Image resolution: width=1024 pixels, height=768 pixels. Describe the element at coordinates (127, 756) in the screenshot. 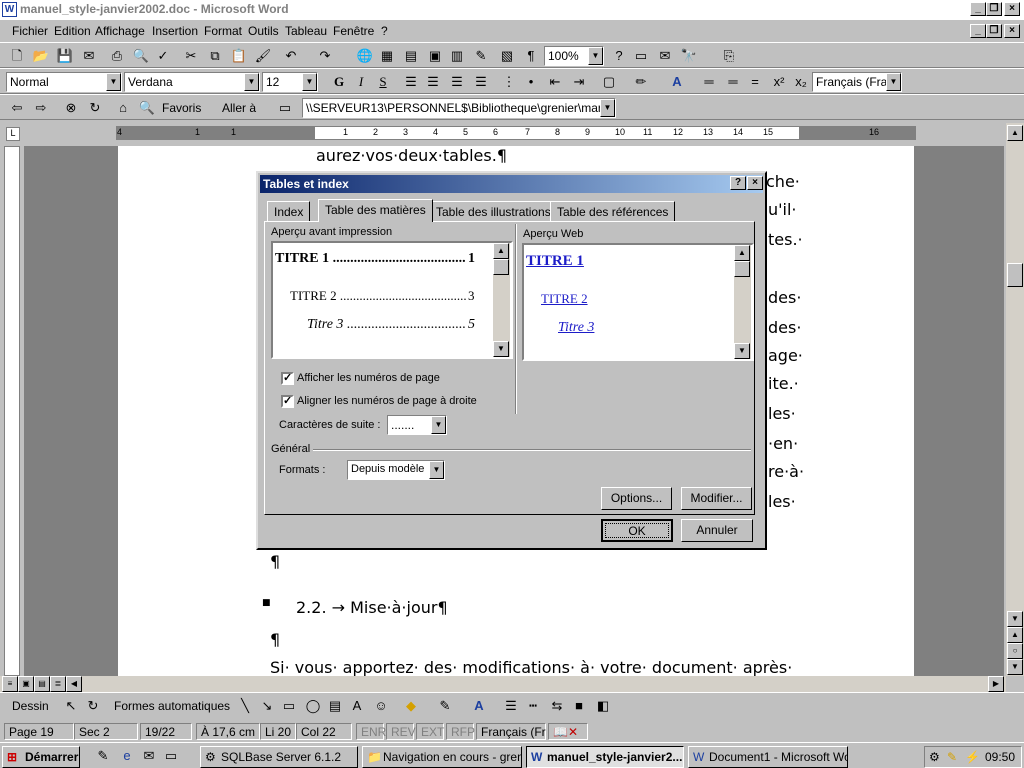

I see `ie-icon: e` at that location.